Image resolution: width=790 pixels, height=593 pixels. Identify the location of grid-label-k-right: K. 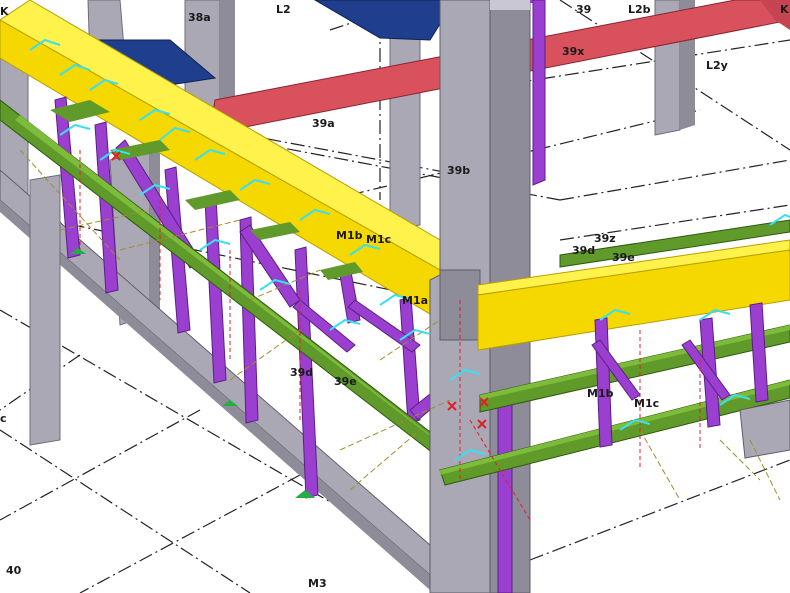
(784, 9).